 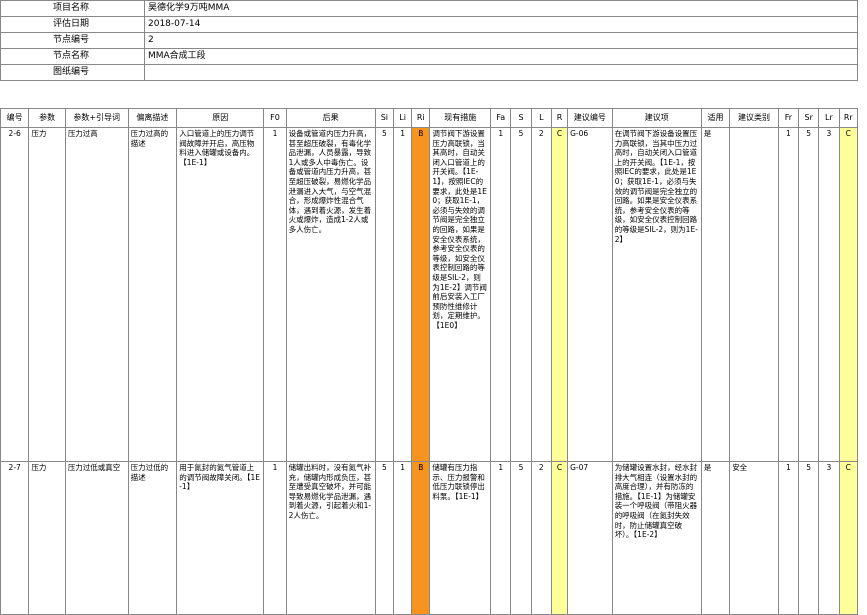 What do you see at coordinates (754, 294) in the screenshot?
I see `cell-rec-type` at bounding box center [754, 294].